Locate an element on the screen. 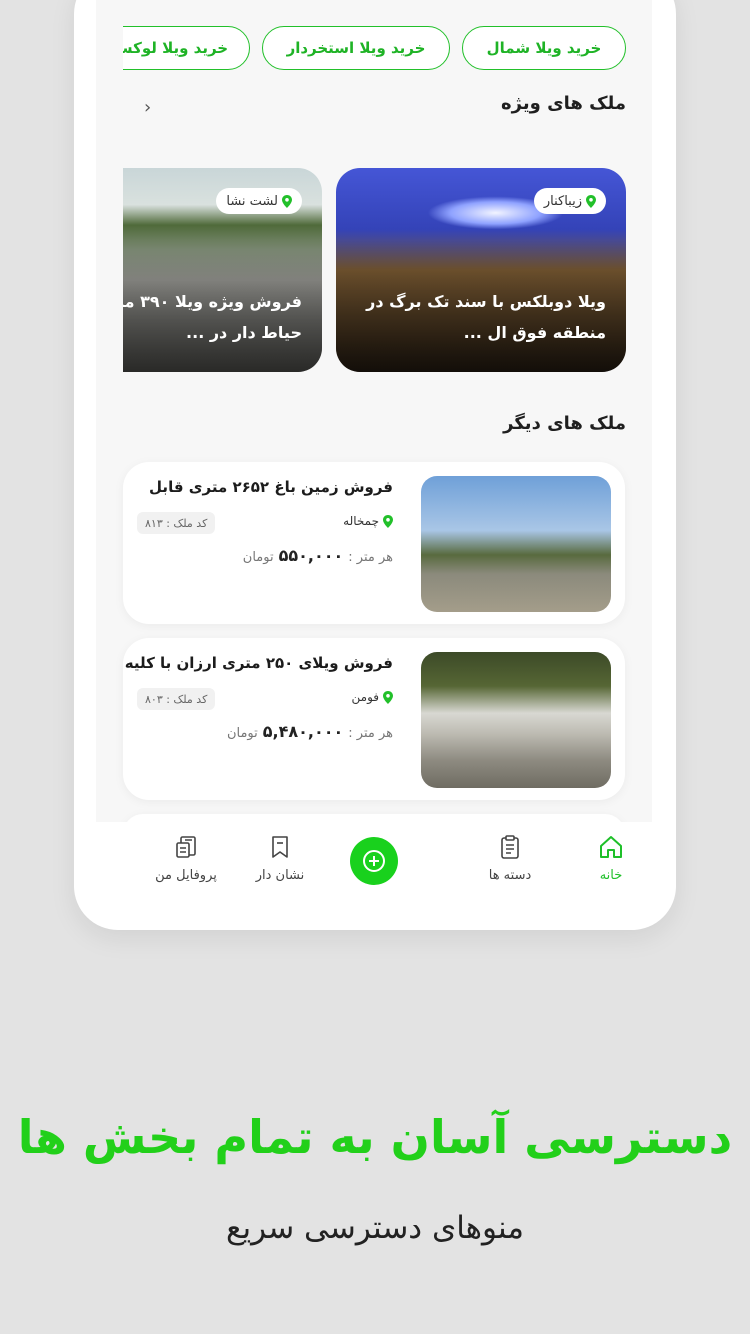 This screenshot has height=1334, width=750. listing-card-partial is located at coordinates (374, 818).